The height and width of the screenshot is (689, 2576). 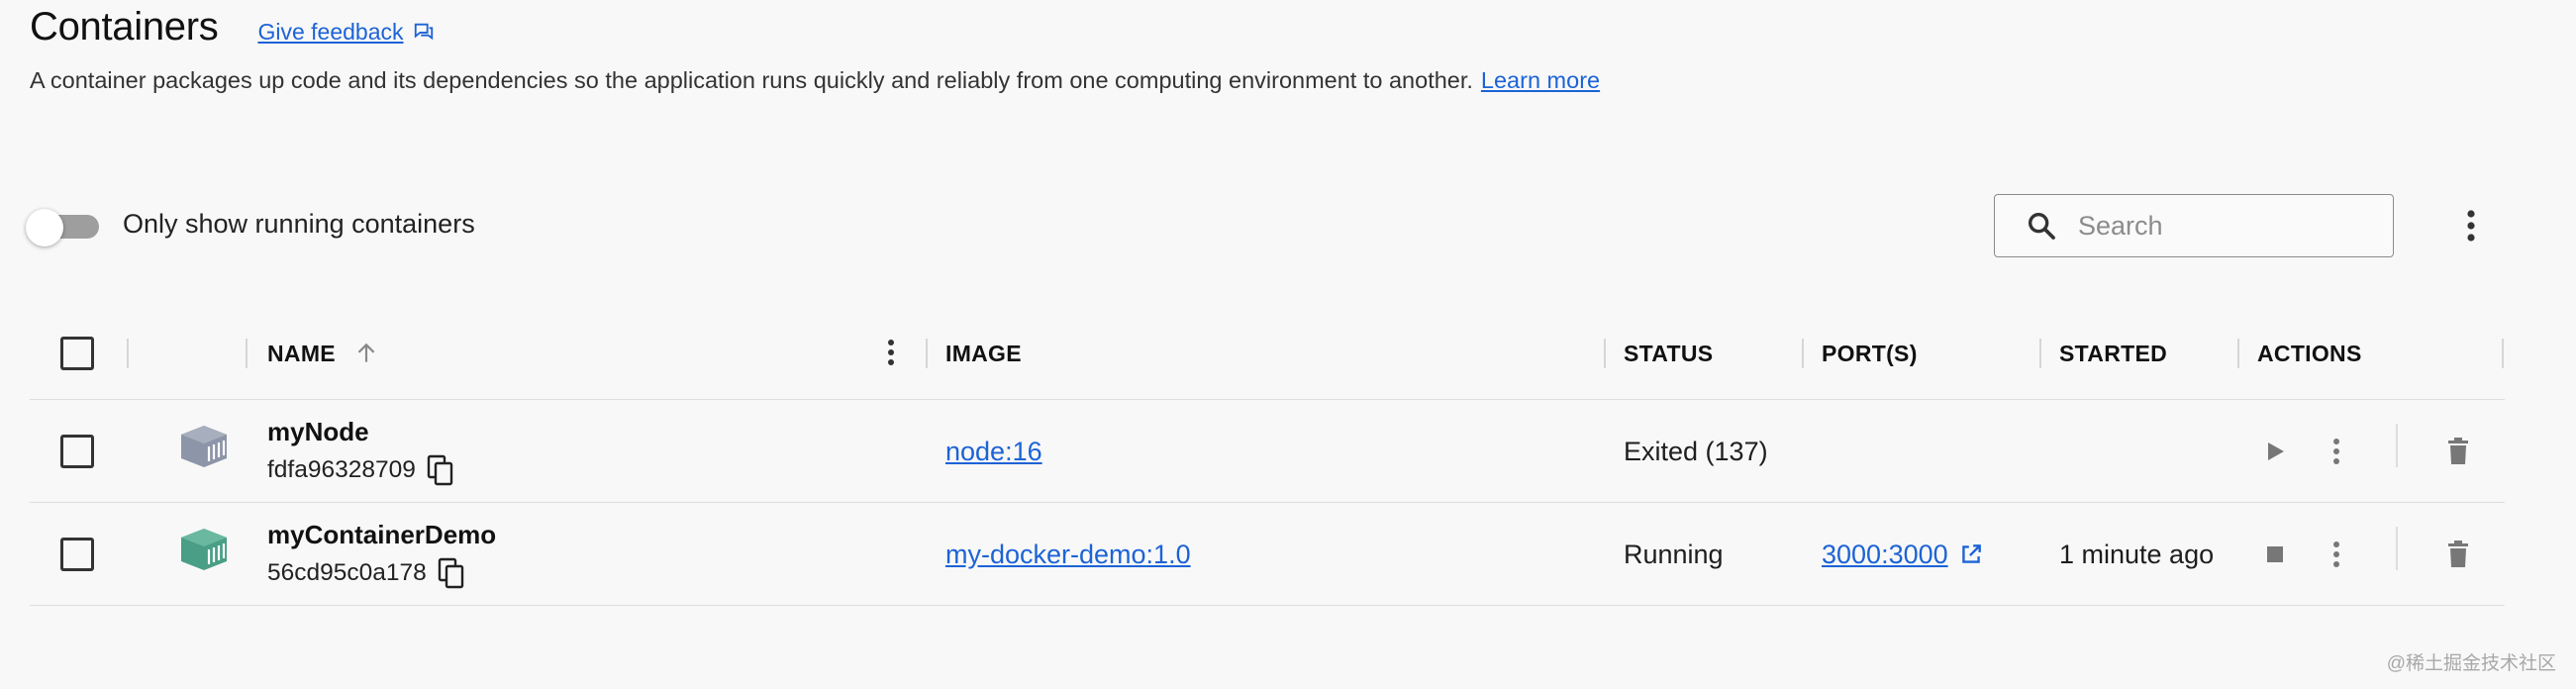 I want to click on give-feedback-link: Give feedback, so click(x=346, y=32).